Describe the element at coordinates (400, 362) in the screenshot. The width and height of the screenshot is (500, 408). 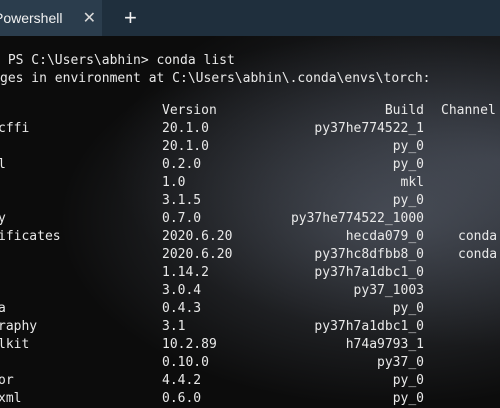
I see `package-build: py37_0` at that location.